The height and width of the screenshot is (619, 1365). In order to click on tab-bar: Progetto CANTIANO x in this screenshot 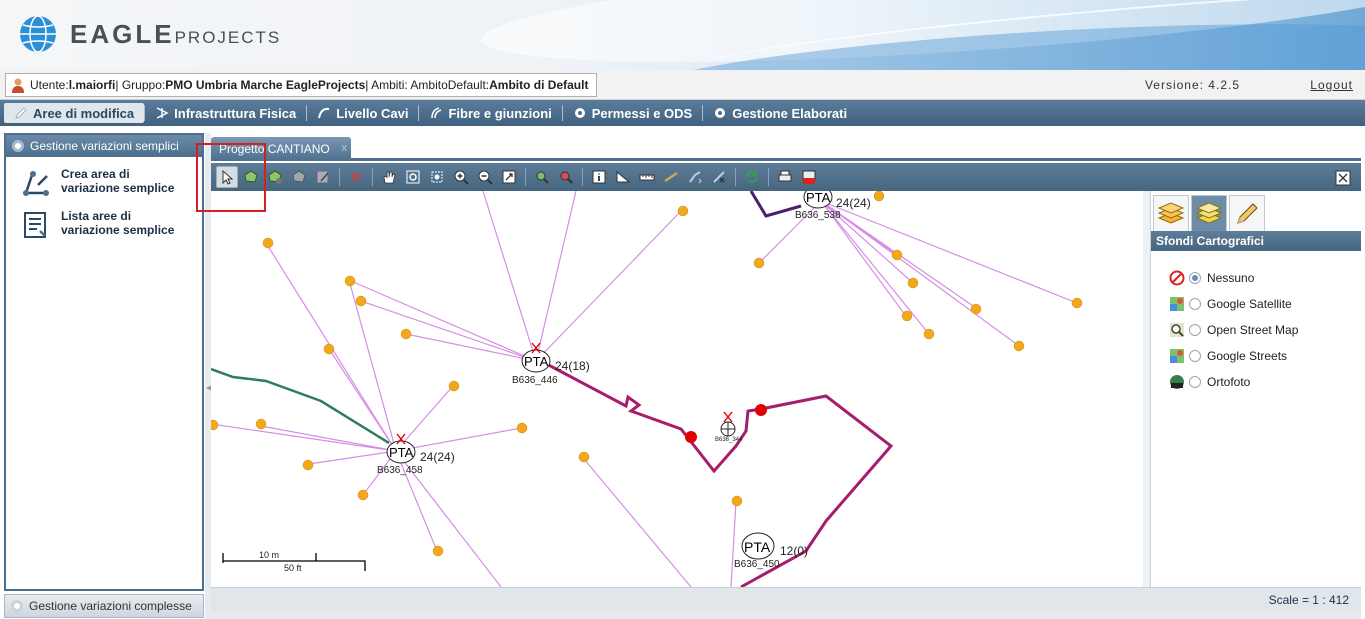, I will do `click(786, 147)`.